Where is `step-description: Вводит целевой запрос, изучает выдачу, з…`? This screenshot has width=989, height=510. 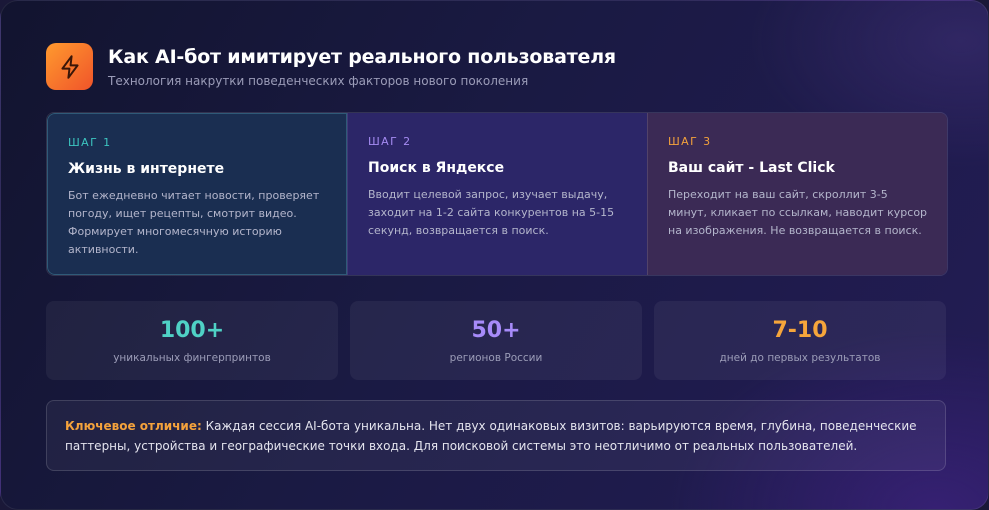
step-description: Вводит целевой запрос, изучает выдачу, з… is located at coordinates (491, 212).